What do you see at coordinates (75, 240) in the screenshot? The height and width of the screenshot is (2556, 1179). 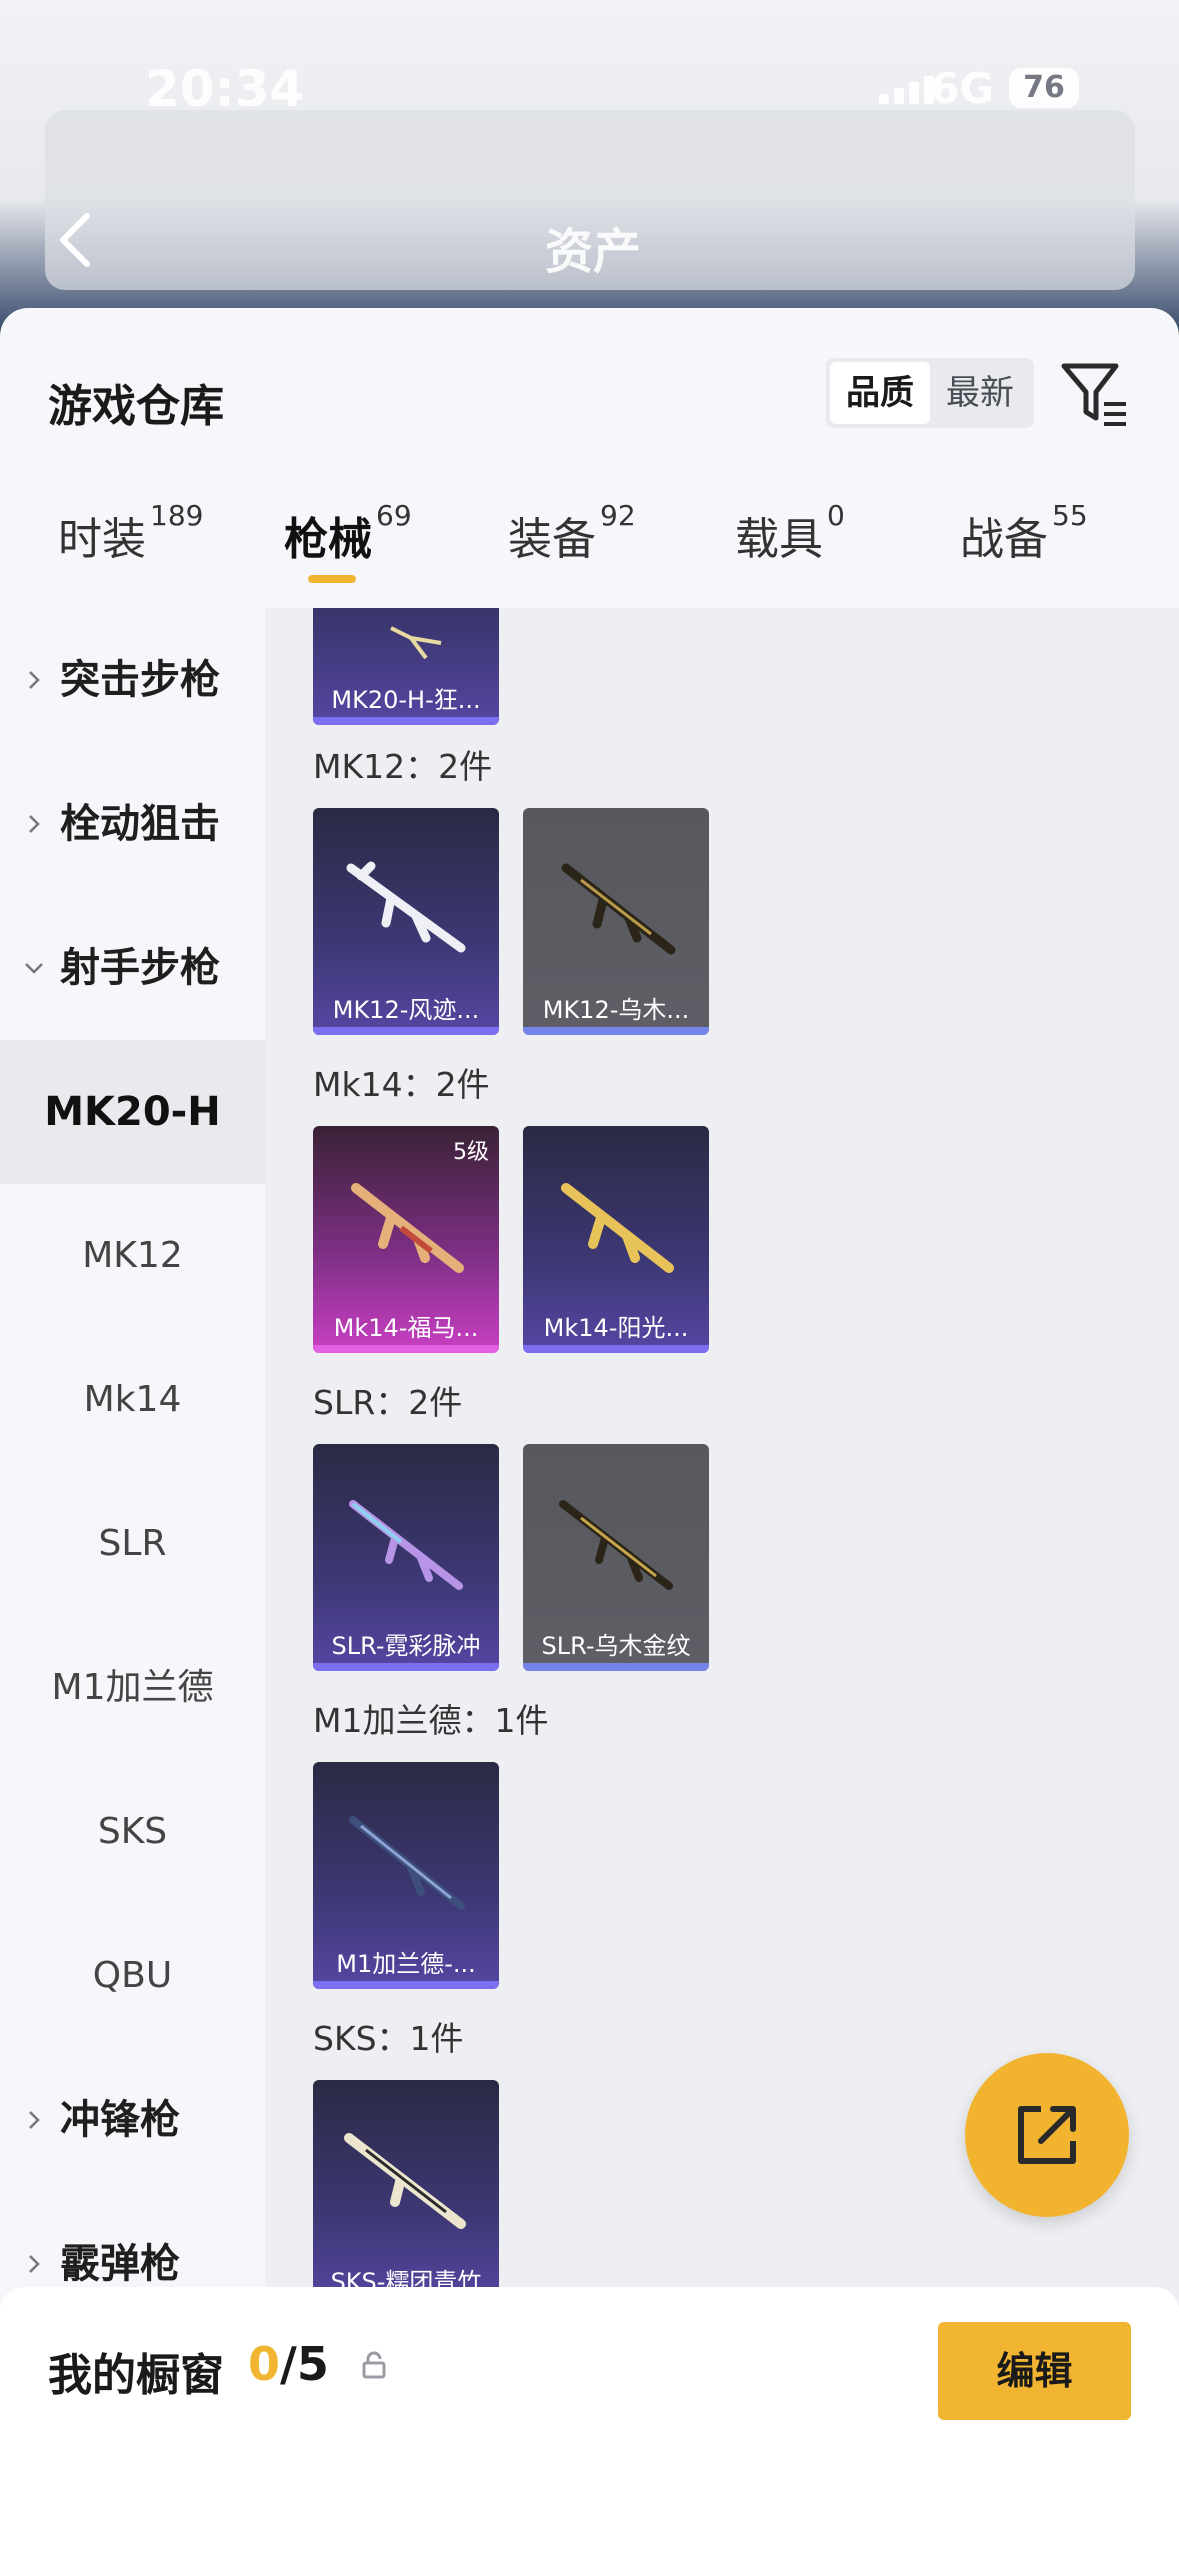 I see `back-icon` at bounding box center [75, 240].